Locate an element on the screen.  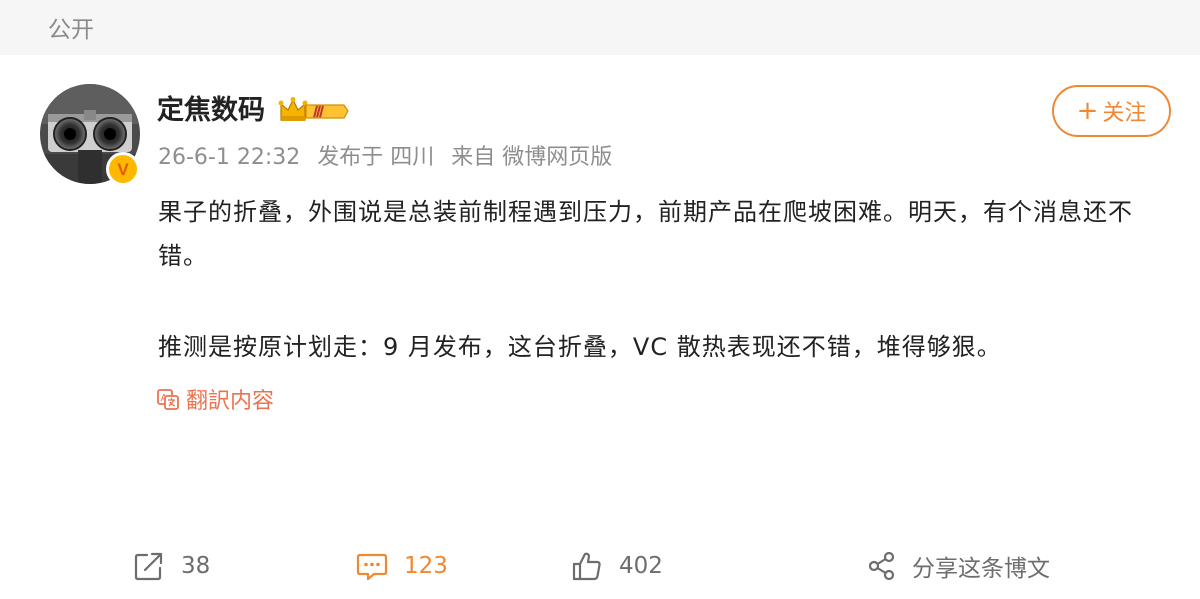
like-icon is located at coordinates (586, 566).